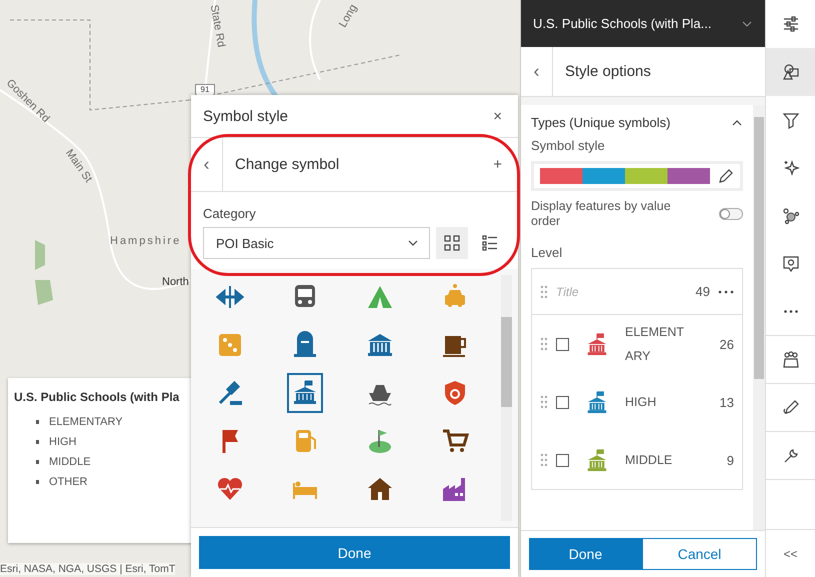 The image size is (815, 577). I want to click on cluster-icon, so click(791, 216).